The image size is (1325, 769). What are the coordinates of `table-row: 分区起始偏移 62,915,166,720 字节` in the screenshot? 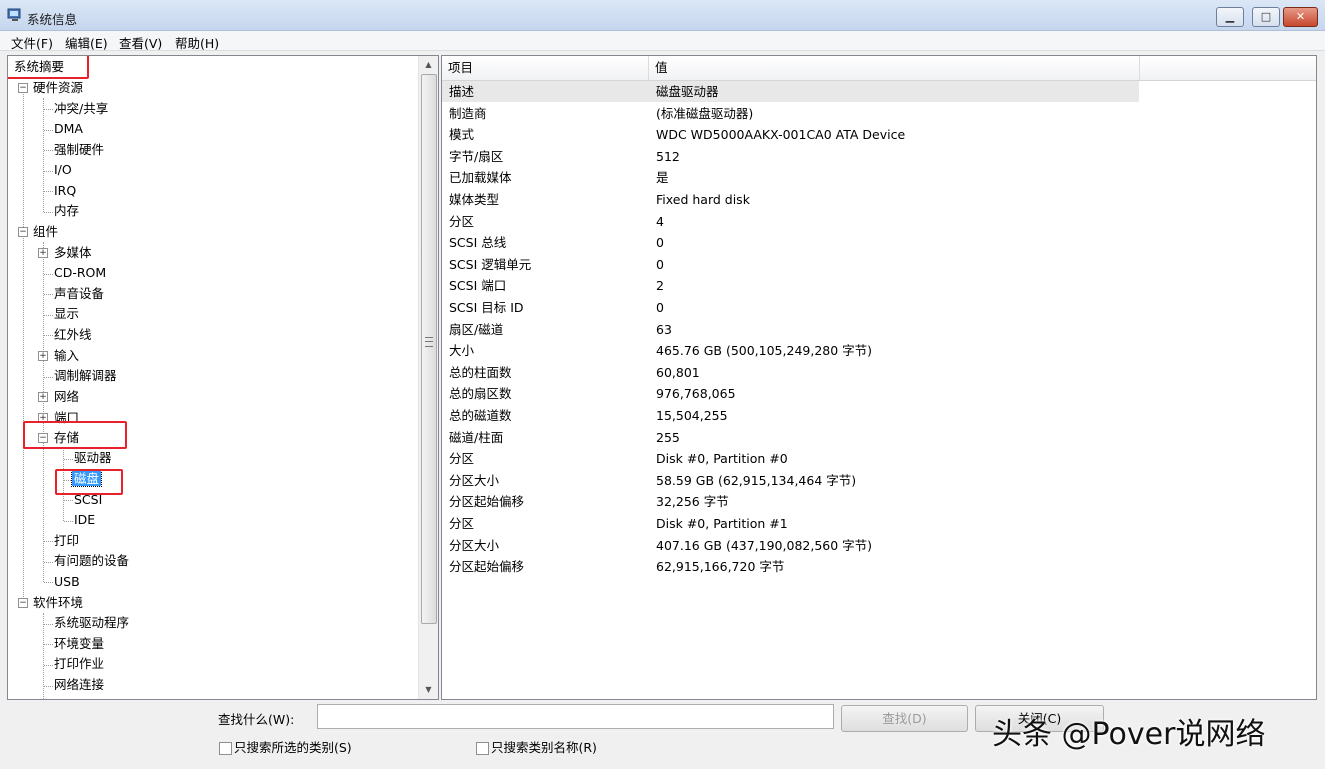 It's located at (879, 566).